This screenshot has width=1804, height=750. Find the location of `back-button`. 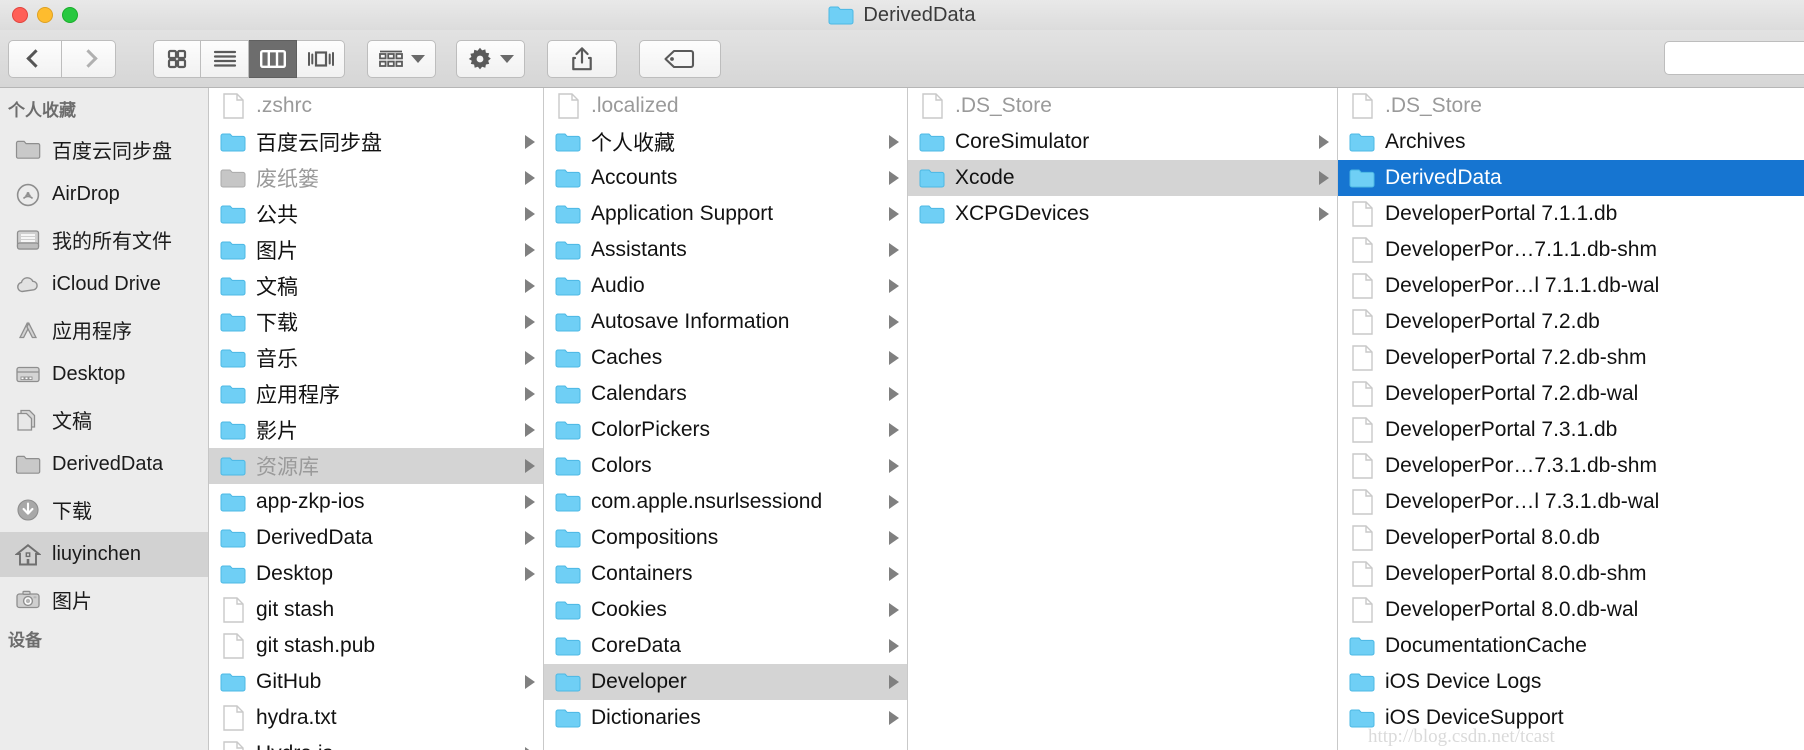

back-button is located at coordinates (35, 58).